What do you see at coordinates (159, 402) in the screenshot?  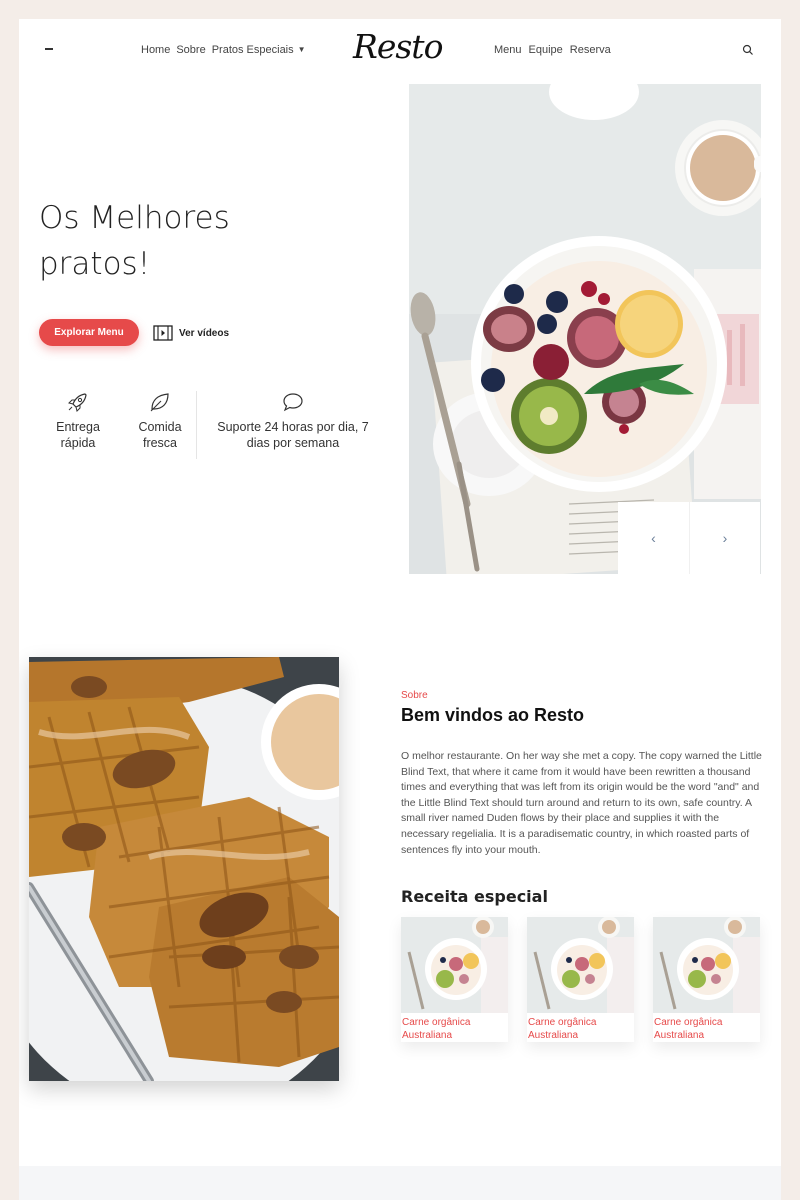 I see `leaf-icon` at bounding box center [159, 402].